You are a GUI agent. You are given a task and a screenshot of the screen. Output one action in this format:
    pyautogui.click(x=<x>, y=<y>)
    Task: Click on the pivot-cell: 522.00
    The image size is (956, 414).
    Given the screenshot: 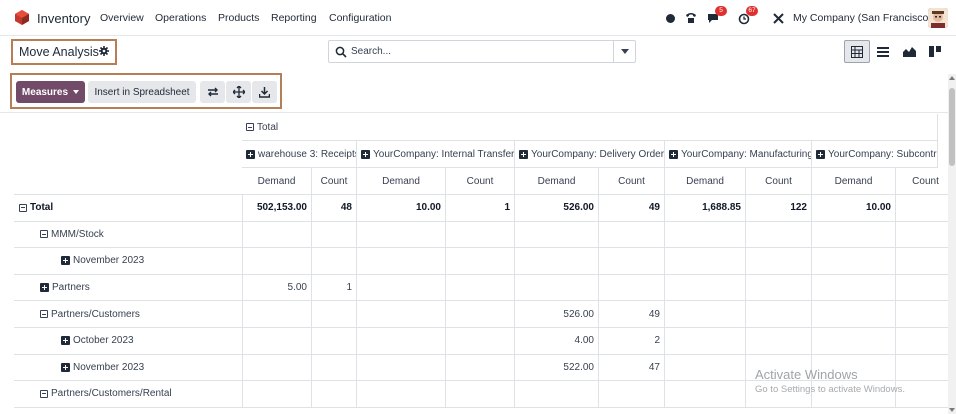 What is the action you would take?
    pyautogui.click(x=557, y=368)
    